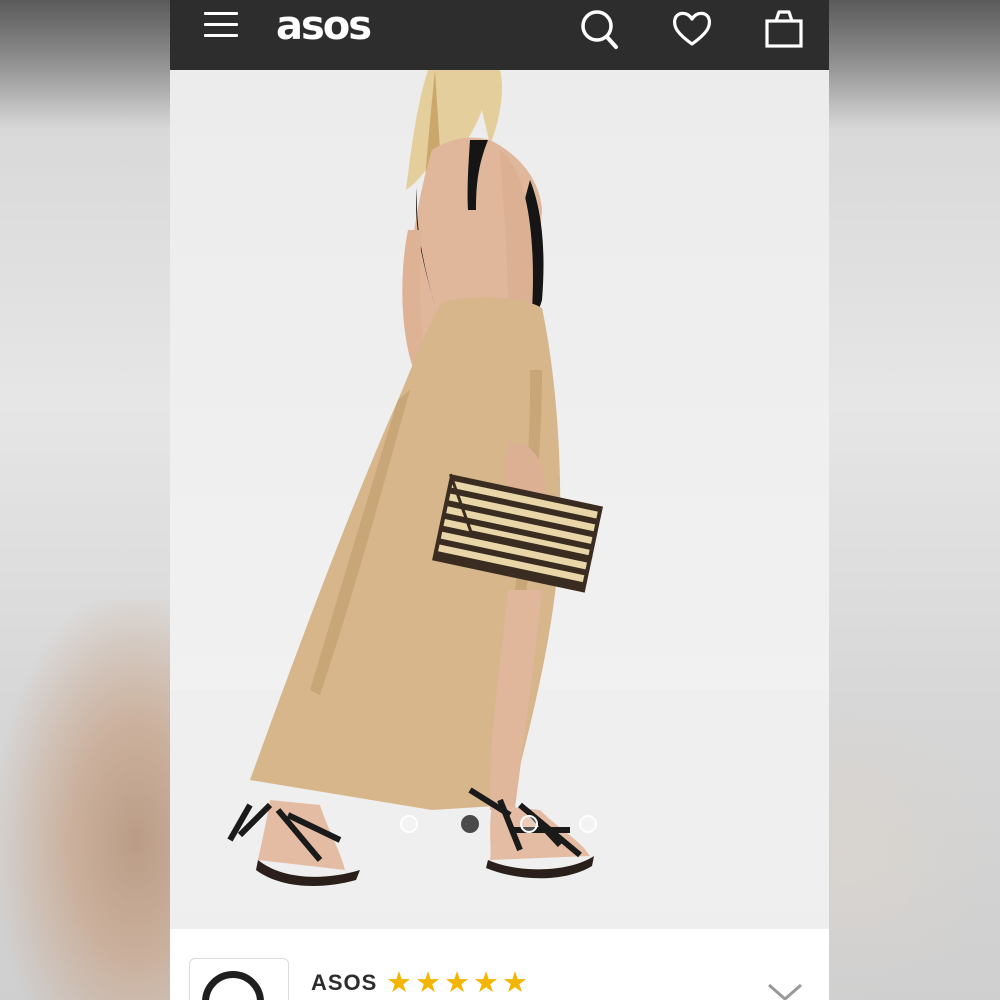 The width and height of the screenshot is (1000, 1000). Describe the element at coordinates (915, 850) in the screenshot. I see `backdrop-blur-right` at that location.